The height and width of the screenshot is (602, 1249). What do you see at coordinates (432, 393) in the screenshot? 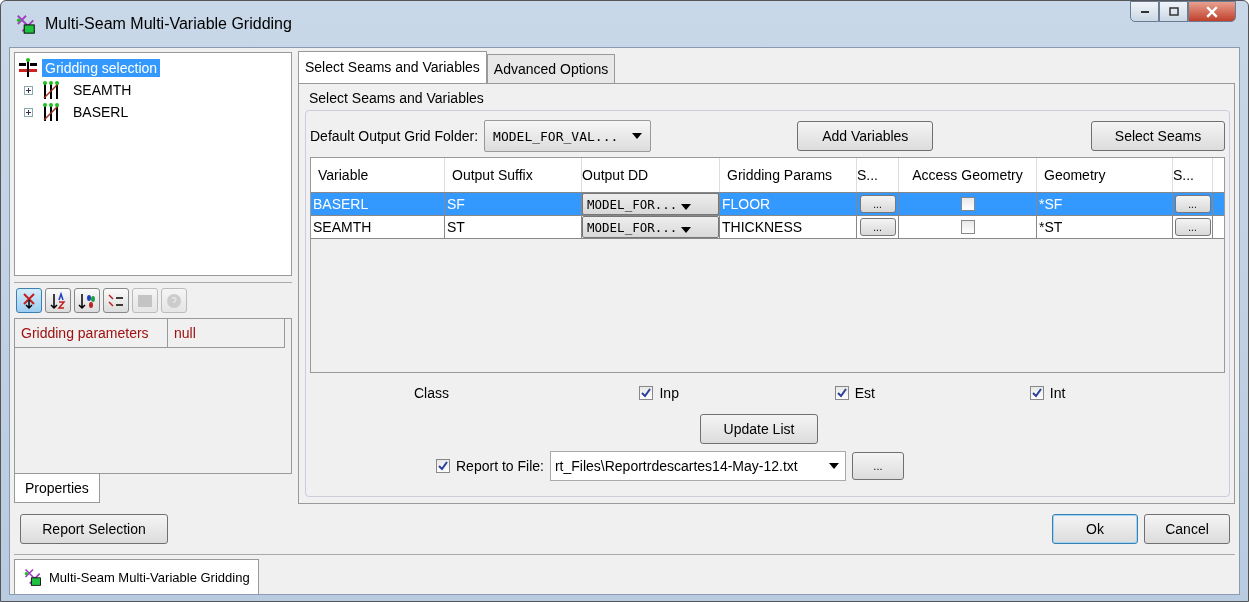
I see `class-label: Class` at bounding box center [432, 393].